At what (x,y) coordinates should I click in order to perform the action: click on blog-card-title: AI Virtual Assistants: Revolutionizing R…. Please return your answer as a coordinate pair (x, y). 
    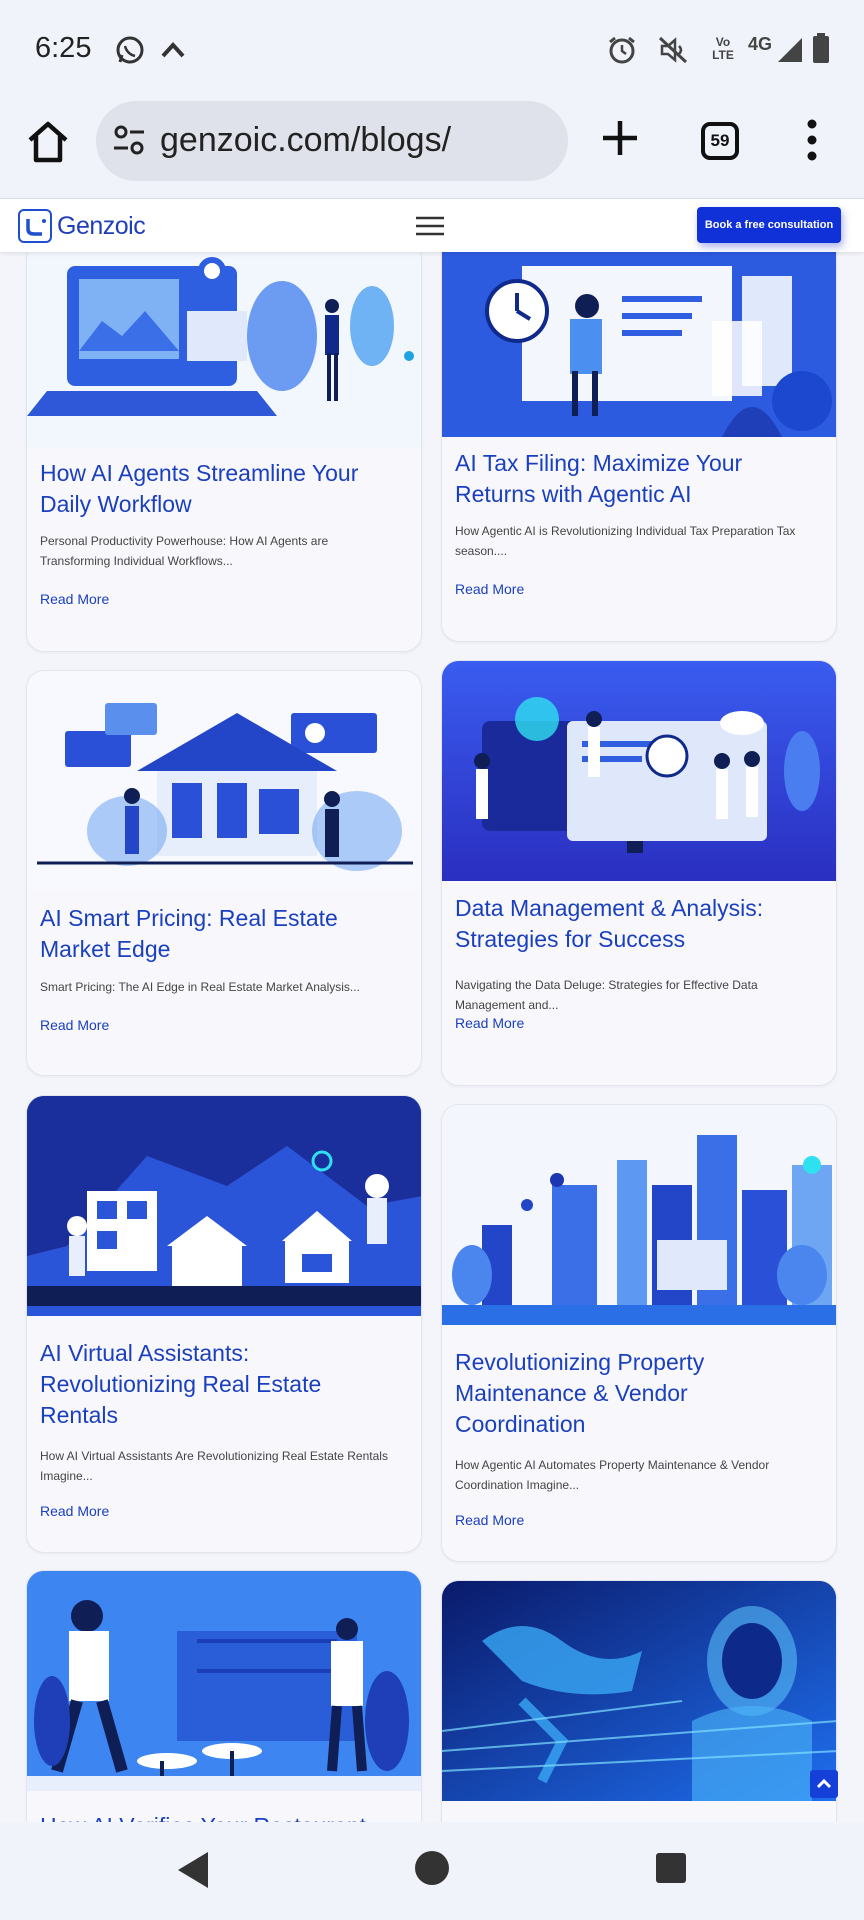
    Looking at the image, I should click on (210, 1384).